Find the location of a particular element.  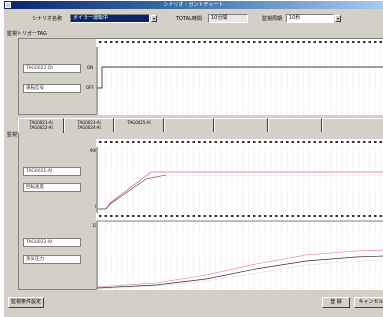

scenario-select: ボイラー運転中 is located at coordinates (110, 18).